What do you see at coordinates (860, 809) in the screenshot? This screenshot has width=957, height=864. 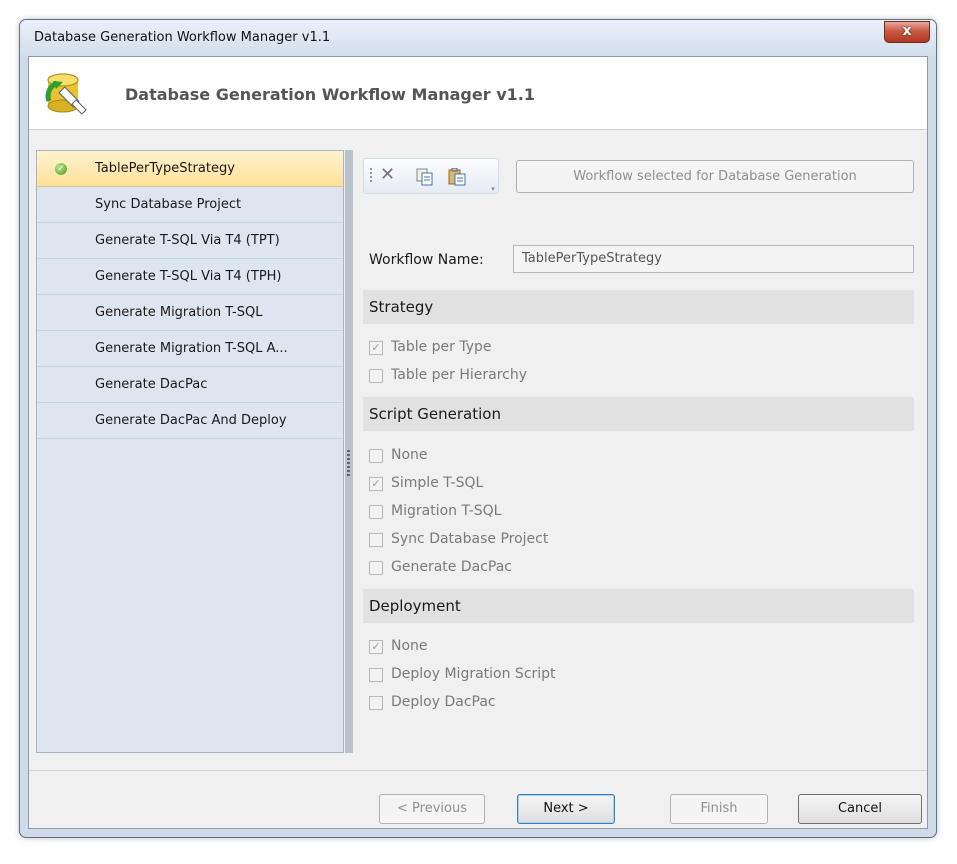 I see `cancel-button: Cancel` at bounding box center [860, 809].